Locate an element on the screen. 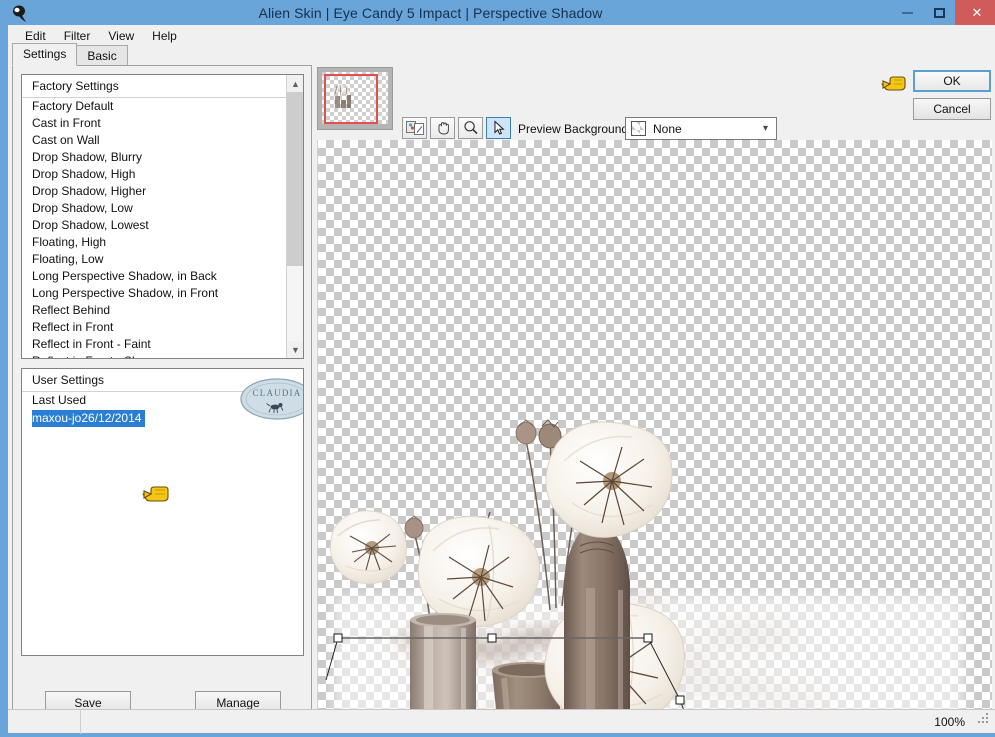  user-setting-selected: maxou-jo26/12/2014 is located at coordinates (89, 418).